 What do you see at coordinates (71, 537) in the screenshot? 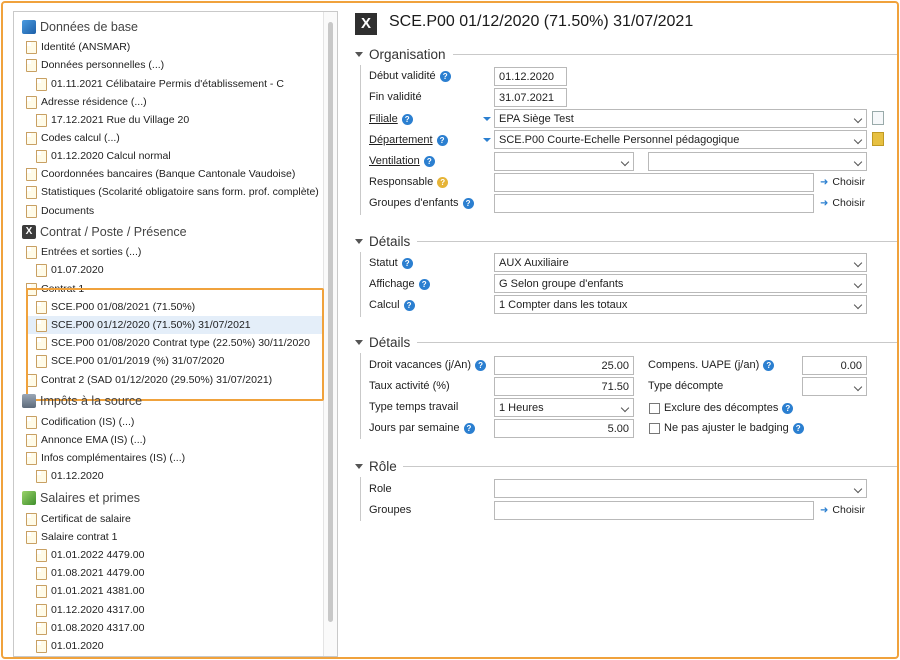
I see `tree-item: Salaire contrat 1` at bounding box center [71, 537].